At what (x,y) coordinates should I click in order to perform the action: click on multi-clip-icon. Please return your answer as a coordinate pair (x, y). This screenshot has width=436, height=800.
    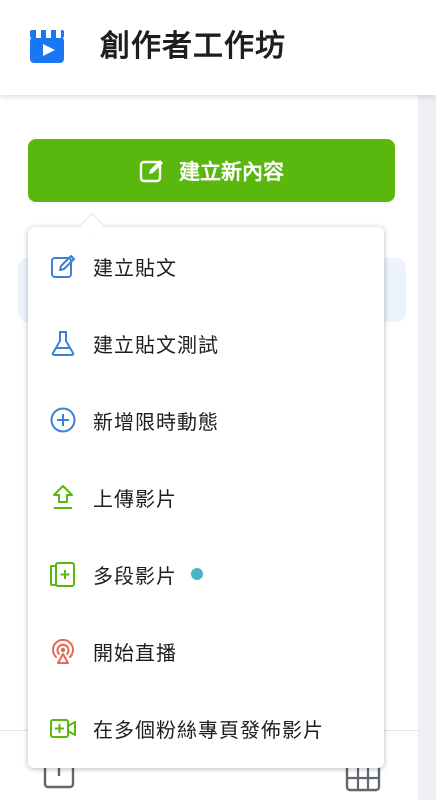
    Looking at the image, I should click on (63, 574).